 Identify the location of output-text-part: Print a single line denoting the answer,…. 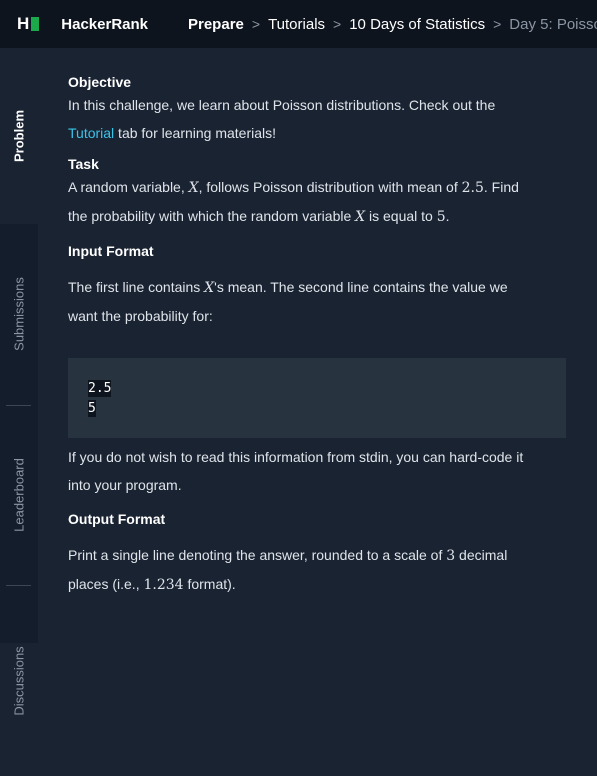
(257, 555).